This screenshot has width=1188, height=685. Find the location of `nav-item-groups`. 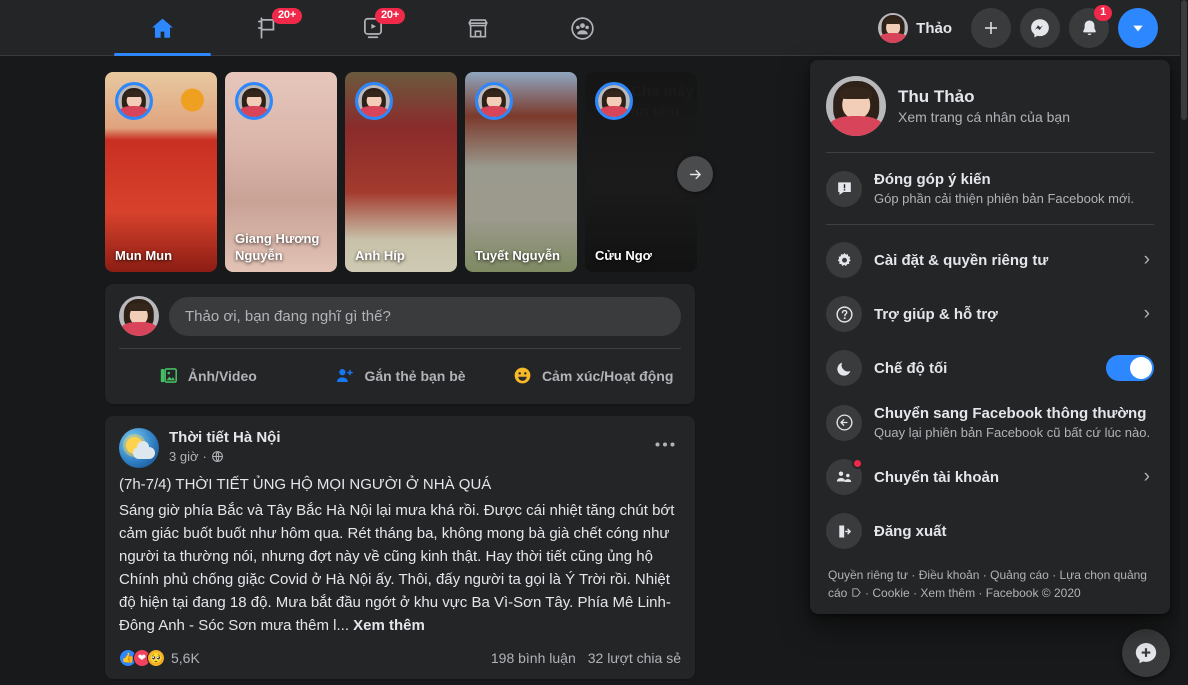

nav-item-groups is located at coordinates (582, 28).